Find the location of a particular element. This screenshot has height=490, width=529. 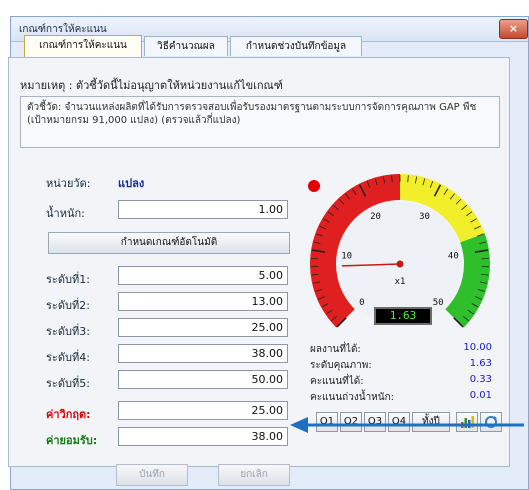

stat-result: ผลงานที่ได้: 10.00 is located at coordinates (405, 349).